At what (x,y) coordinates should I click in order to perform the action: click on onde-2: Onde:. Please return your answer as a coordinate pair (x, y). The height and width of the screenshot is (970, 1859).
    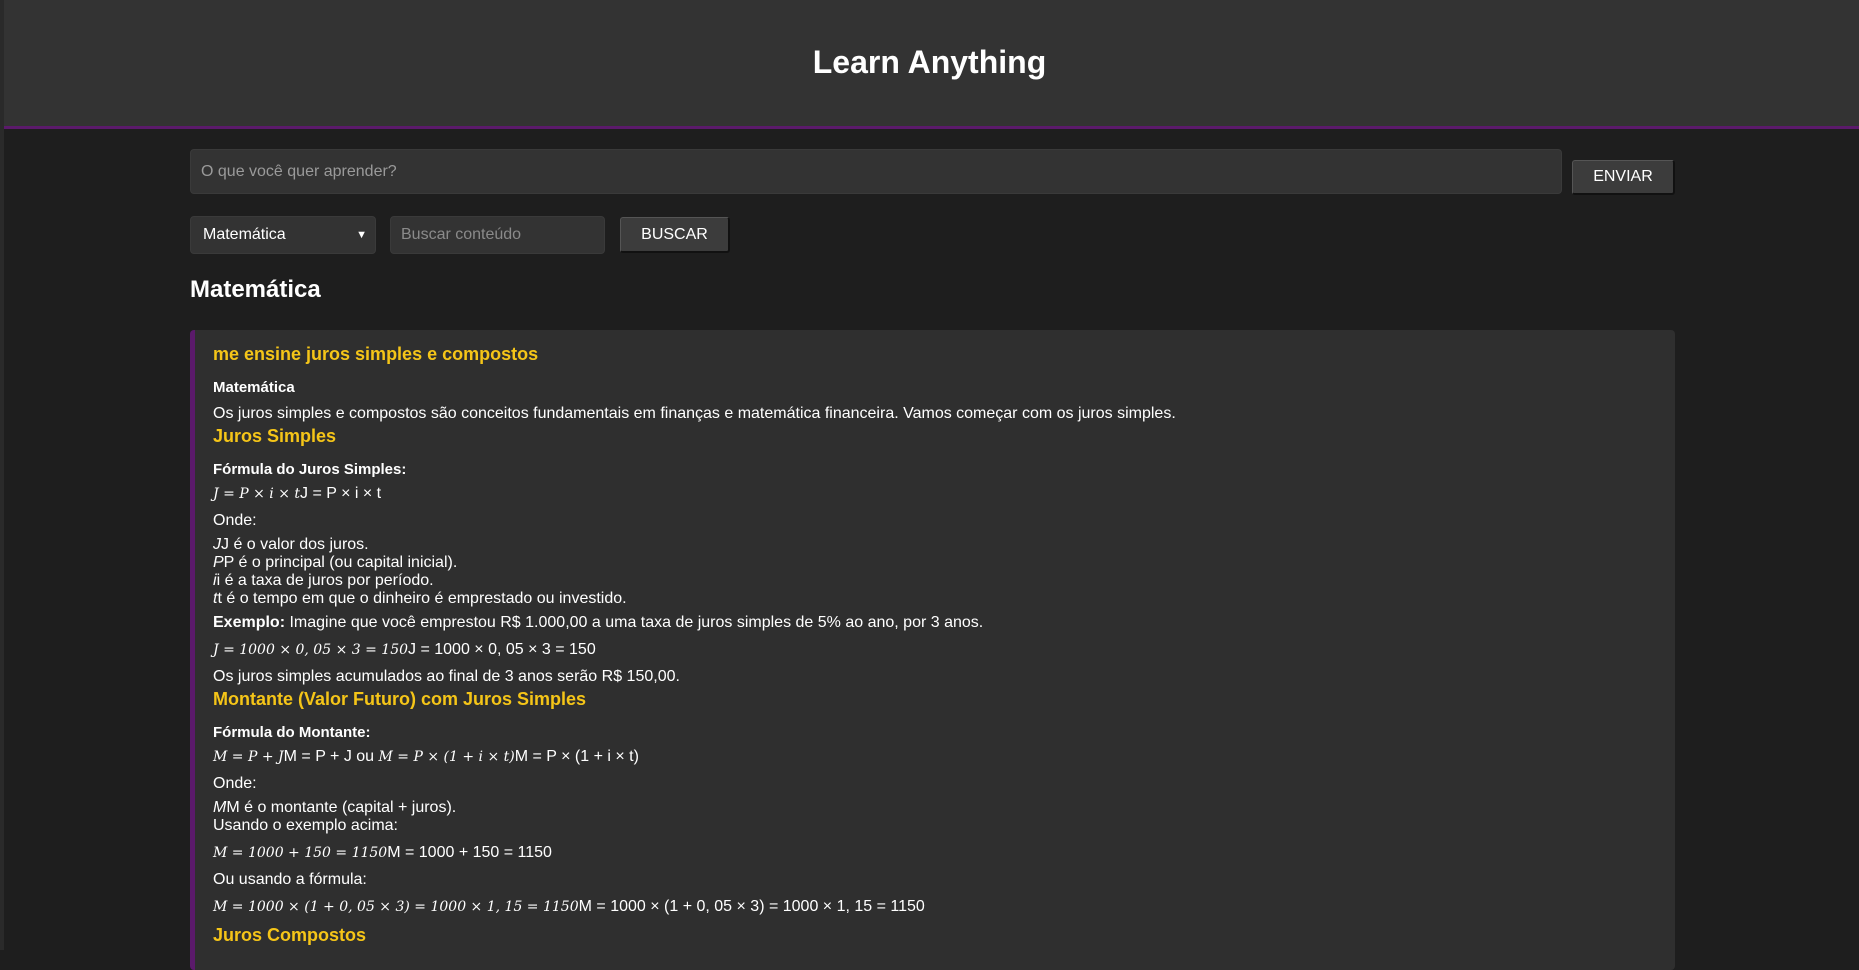
    Looking at the image, I should click on (235, 783).